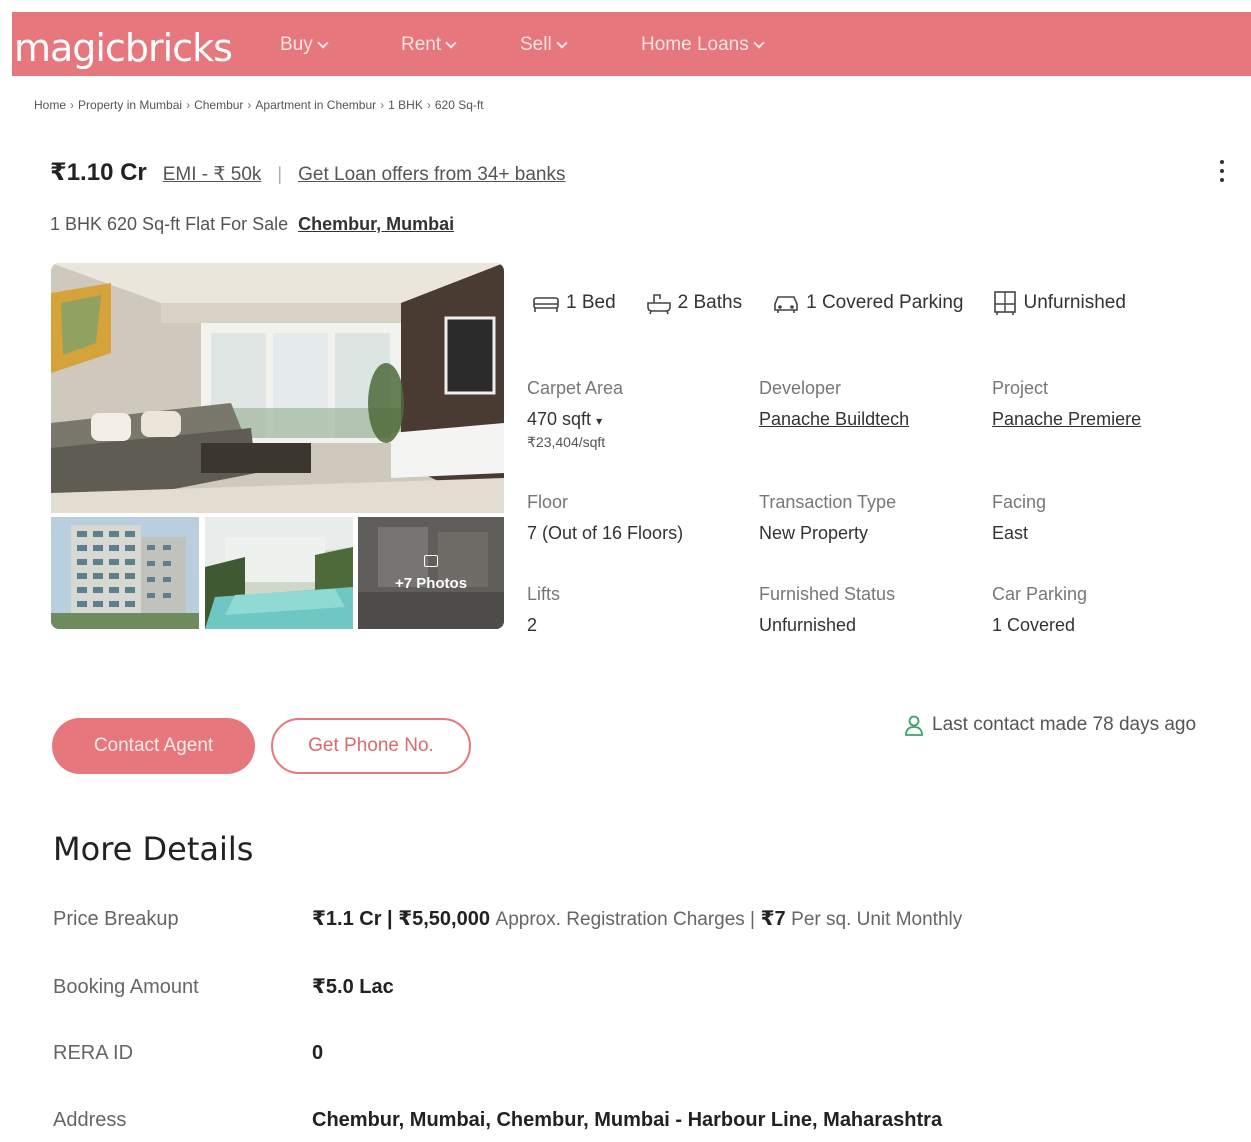  I want to click on spec-label: Developer, so click(800, 388).